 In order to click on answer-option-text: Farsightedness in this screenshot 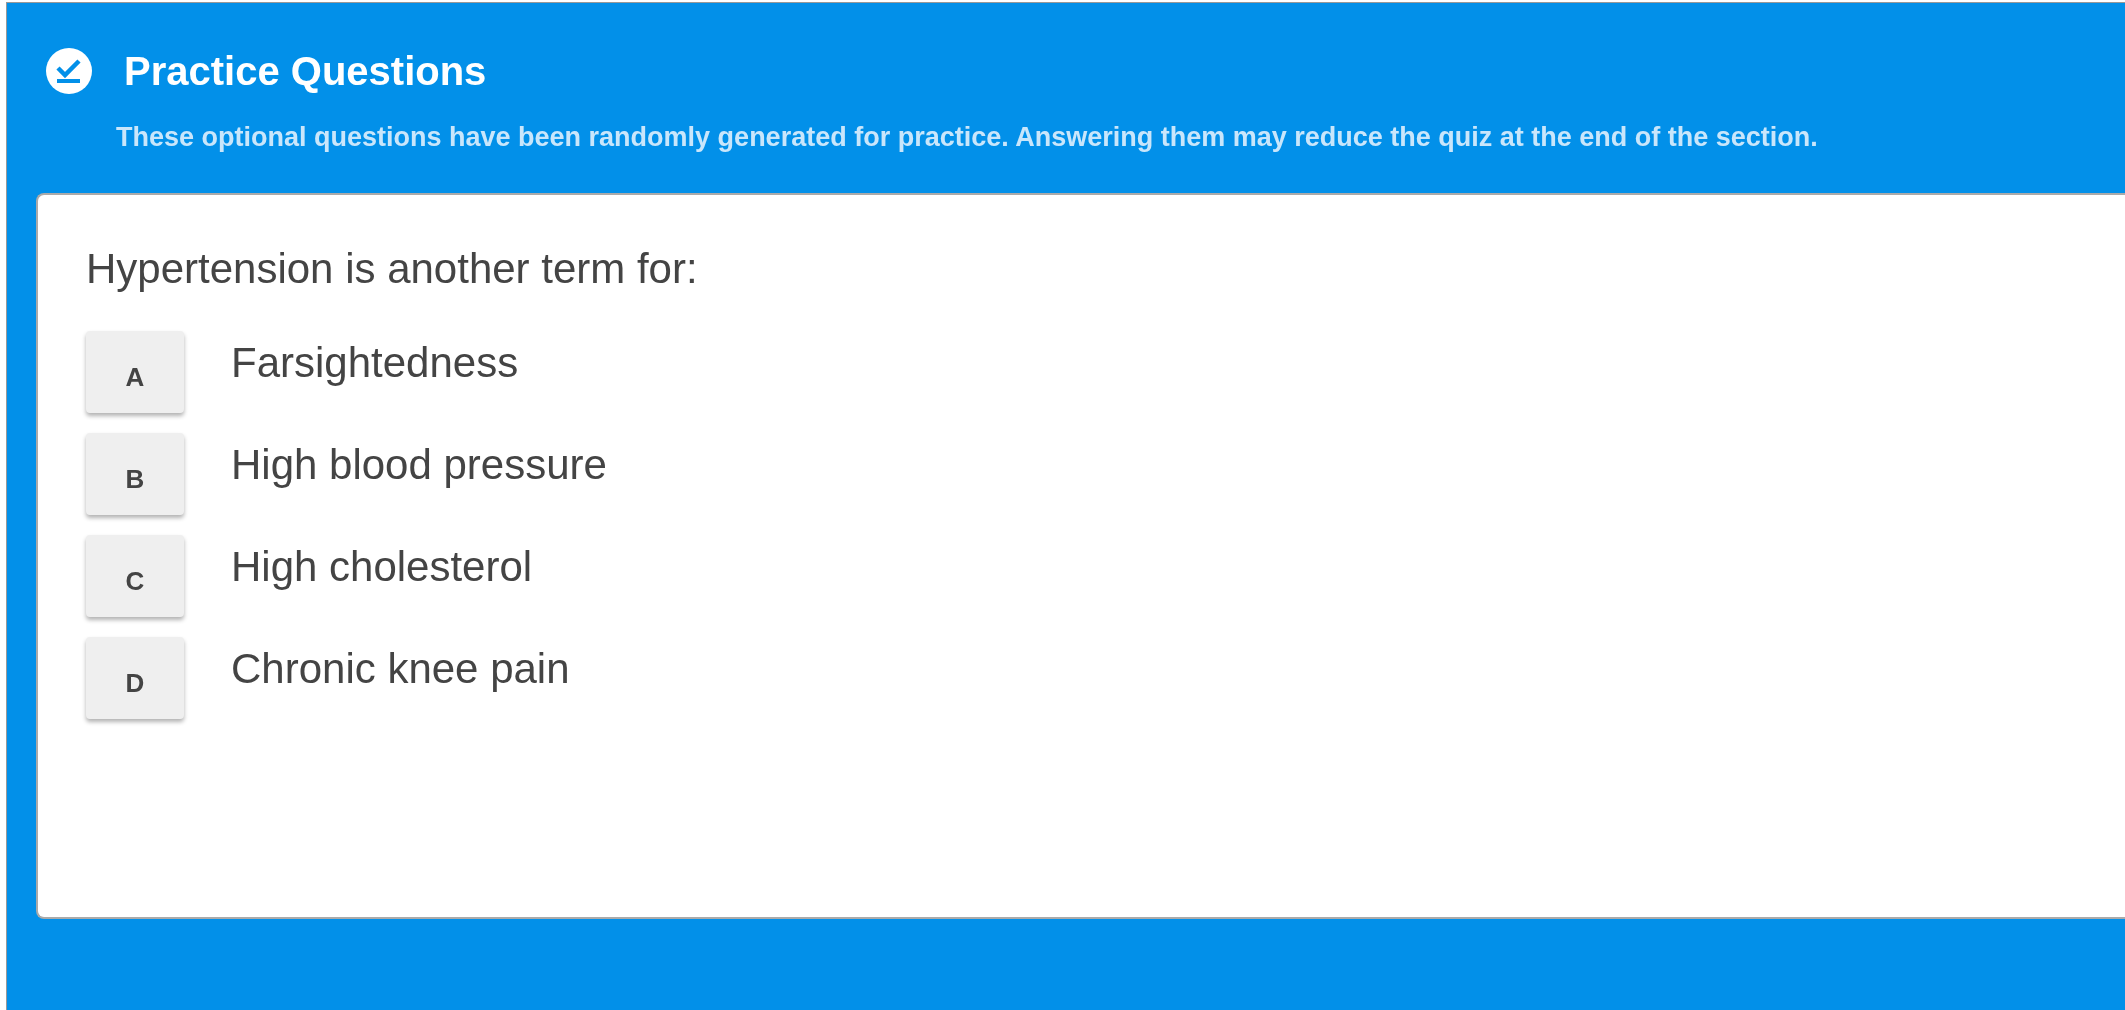, I will do `click(375, 363)`.